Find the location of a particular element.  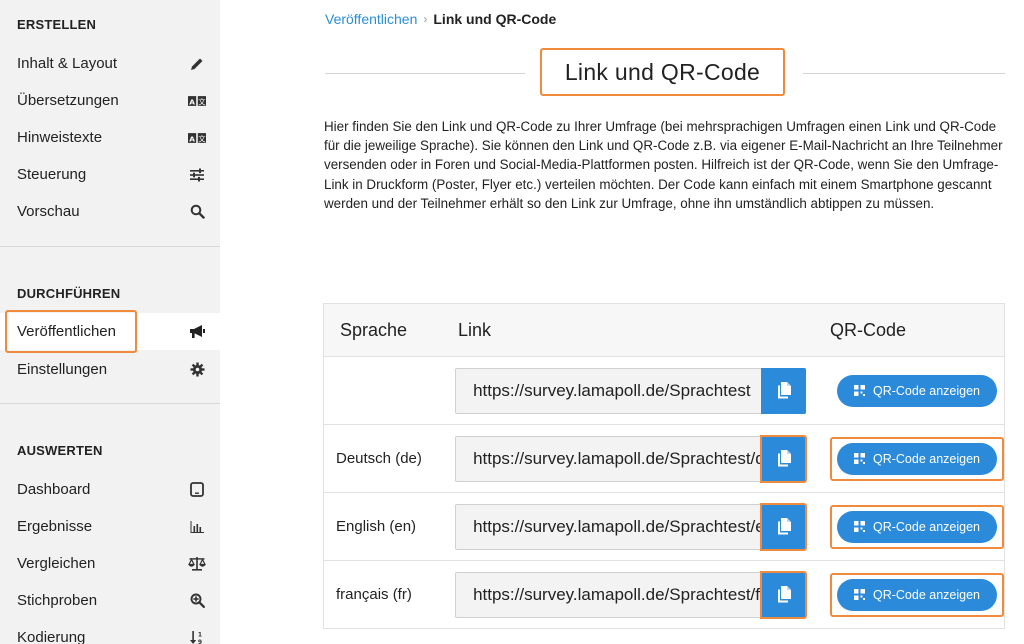

sidebar-item-label: Steuerung is located at coordinates (52, 174).